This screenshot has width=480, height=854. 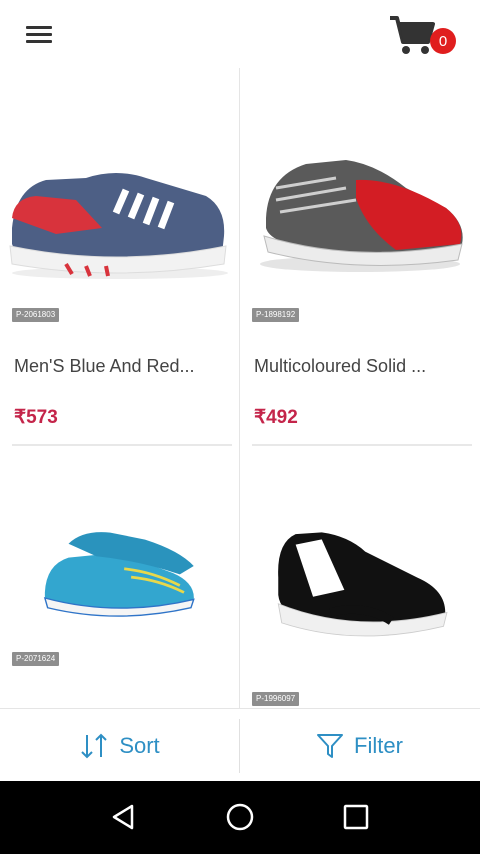 I want to click on product-price: ₹573, so click(x=36, y=417).